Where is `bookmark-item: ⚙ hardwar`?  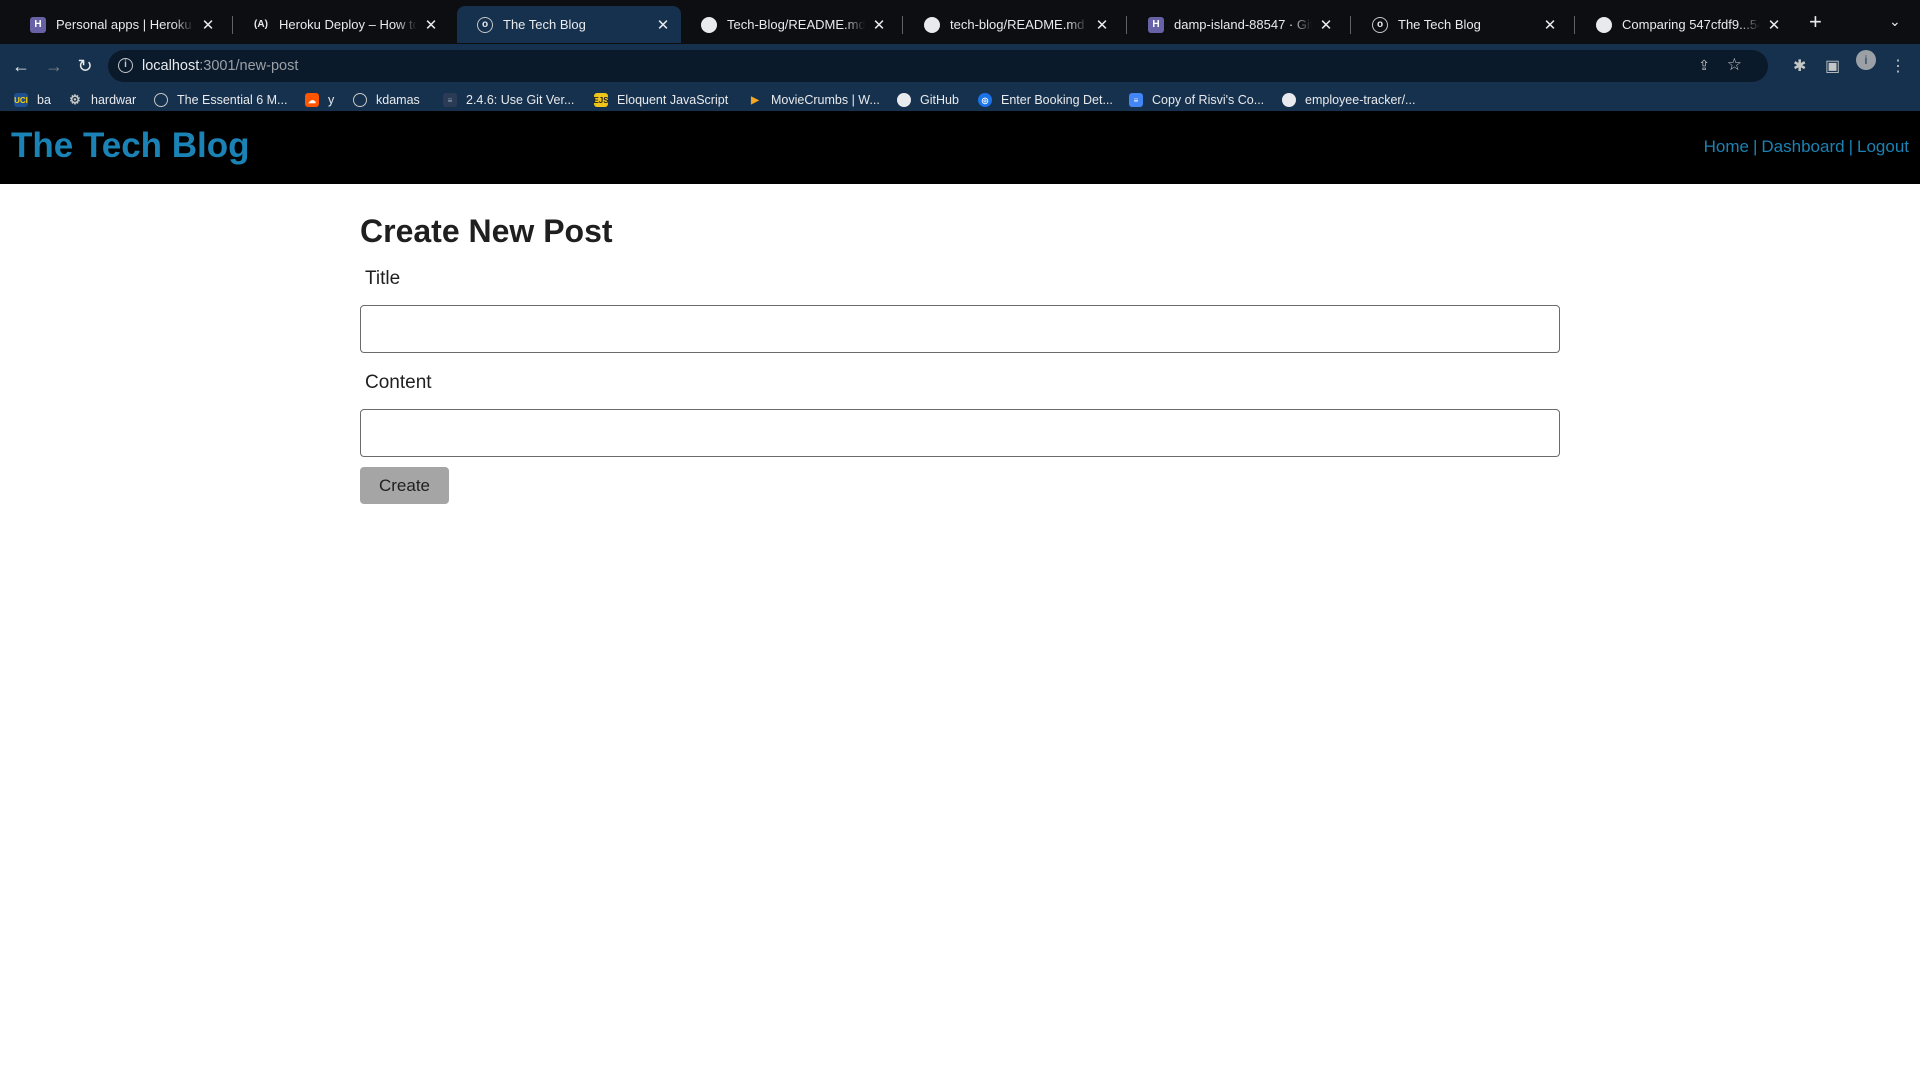
bookmark-item: ⚙ hardwar is located at coordinates (102, 100).